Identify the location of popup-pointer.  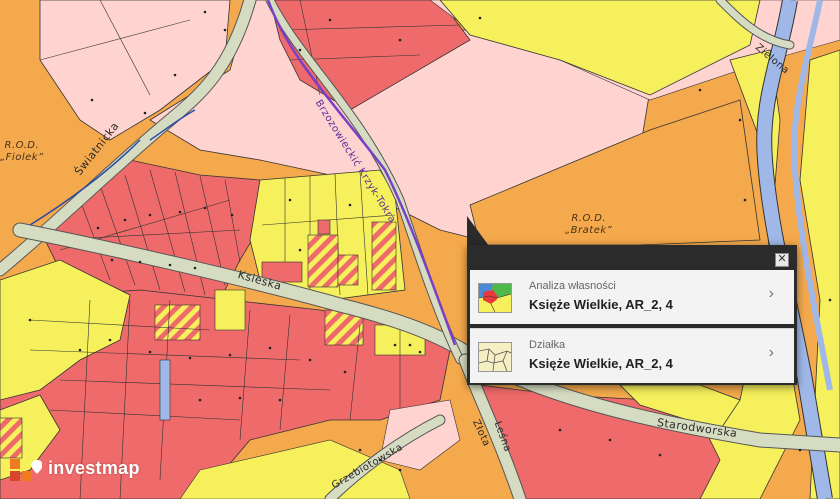
(478, 231).